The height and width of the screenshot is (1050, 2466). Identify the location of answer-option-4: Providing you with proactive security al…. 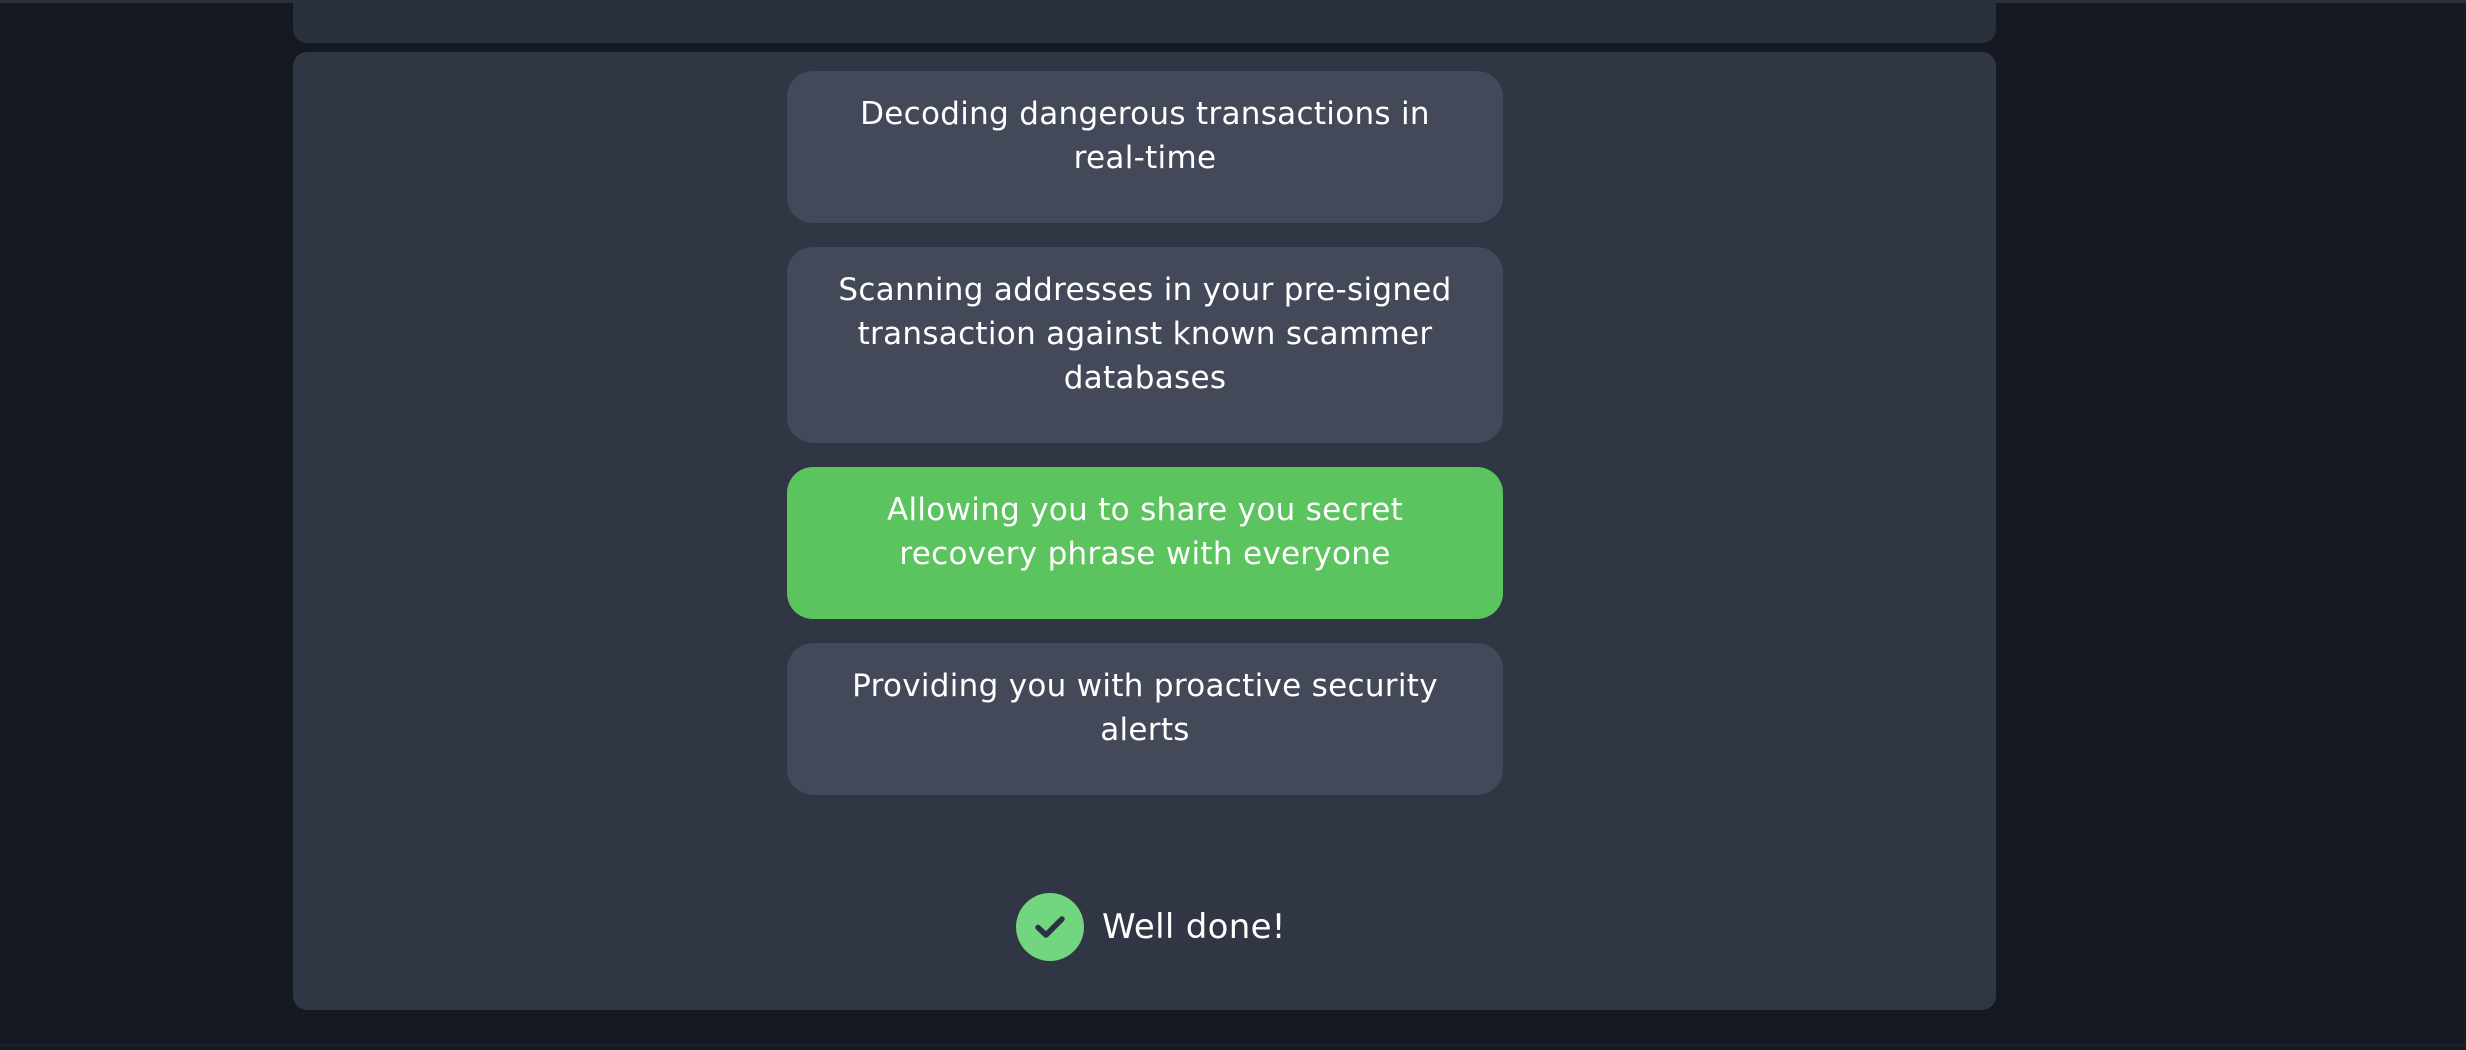
(1145, 719).